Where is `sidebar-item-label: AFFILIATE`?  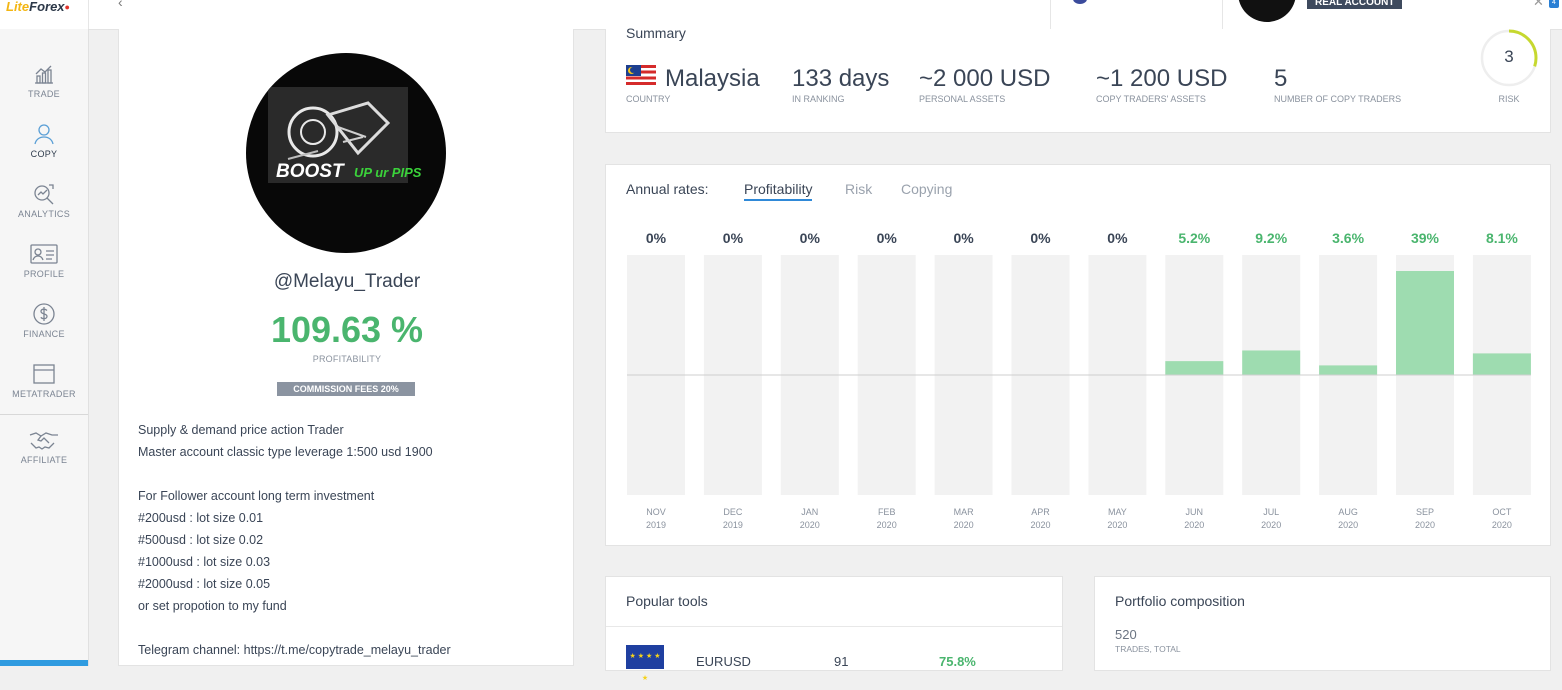 sidebar-item-label: AFFILIATE is located at coordinates (44, 460).